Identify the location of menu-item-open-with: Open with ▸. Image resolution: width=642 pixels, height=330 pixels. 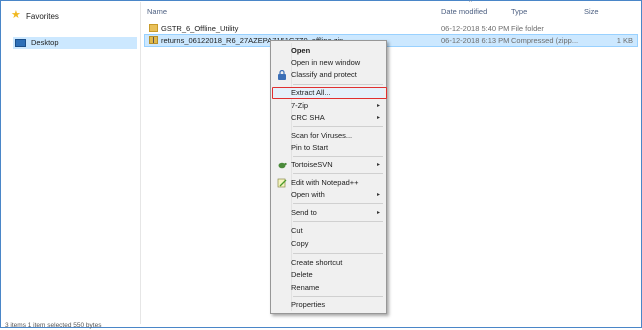
(328, 195).